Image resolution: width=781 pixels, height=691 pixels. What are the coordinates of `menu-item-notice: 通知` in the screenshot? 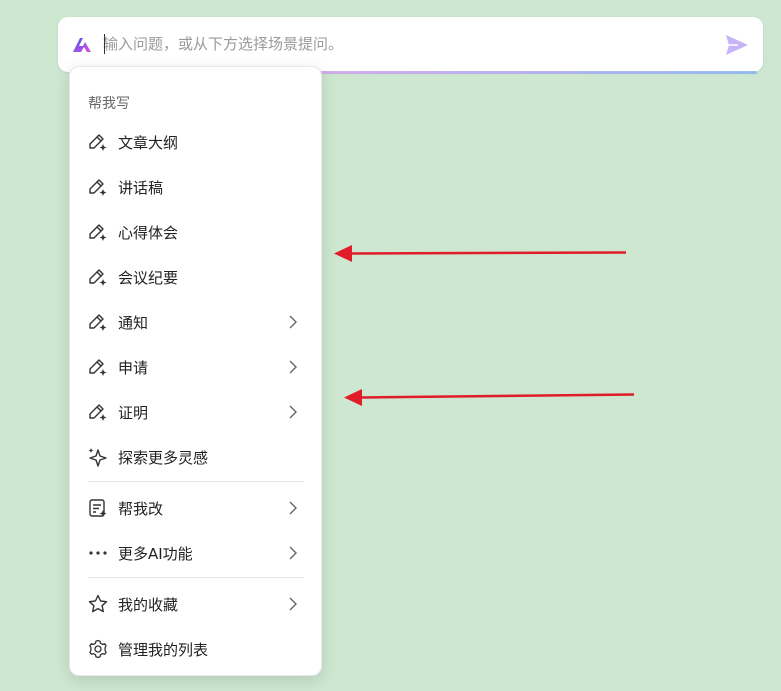 It's located at (195, 321).